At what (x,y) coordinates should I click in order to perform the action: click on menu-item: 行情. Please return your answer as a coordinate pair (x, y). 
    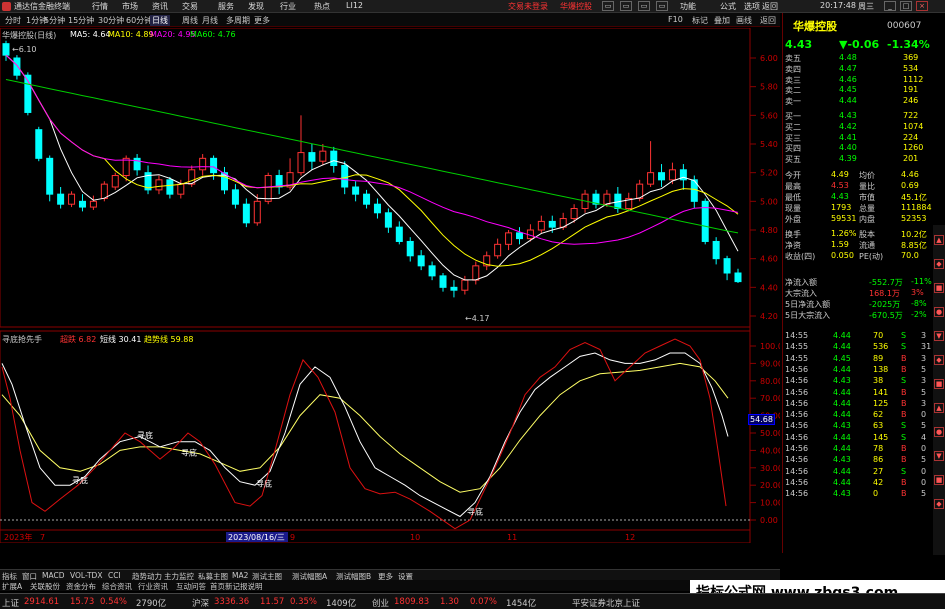
    Looking at the image, I should click on (100, 6).